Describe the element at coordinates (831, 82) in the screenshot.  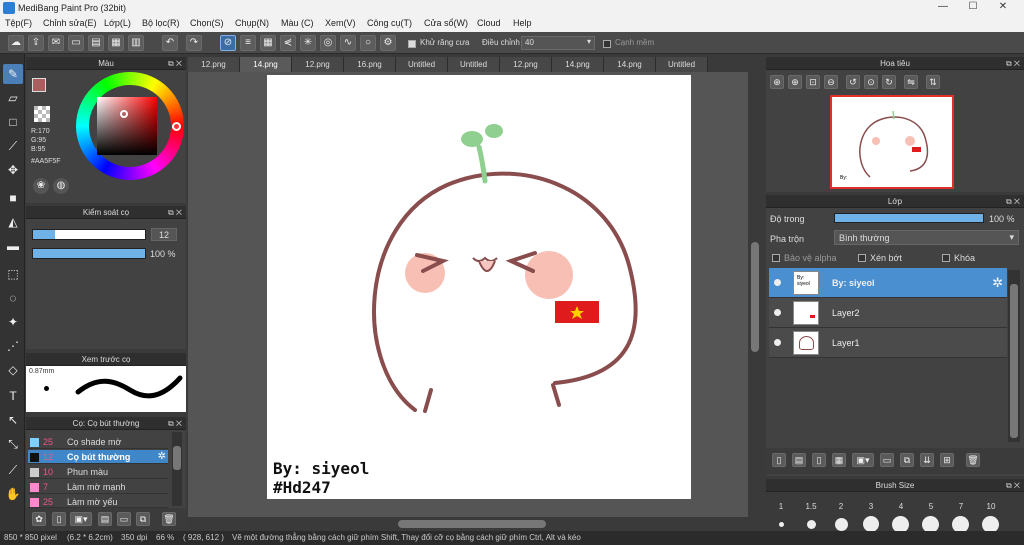
I see `zoom-out-icon: ⊖` at that location.